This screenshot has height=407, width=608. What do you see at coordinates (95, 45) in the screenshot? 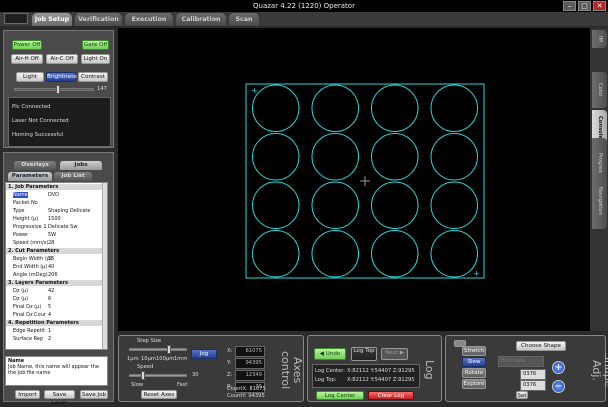
I see `gate-off-button: Gate Off` at bounding box center [95, 45].